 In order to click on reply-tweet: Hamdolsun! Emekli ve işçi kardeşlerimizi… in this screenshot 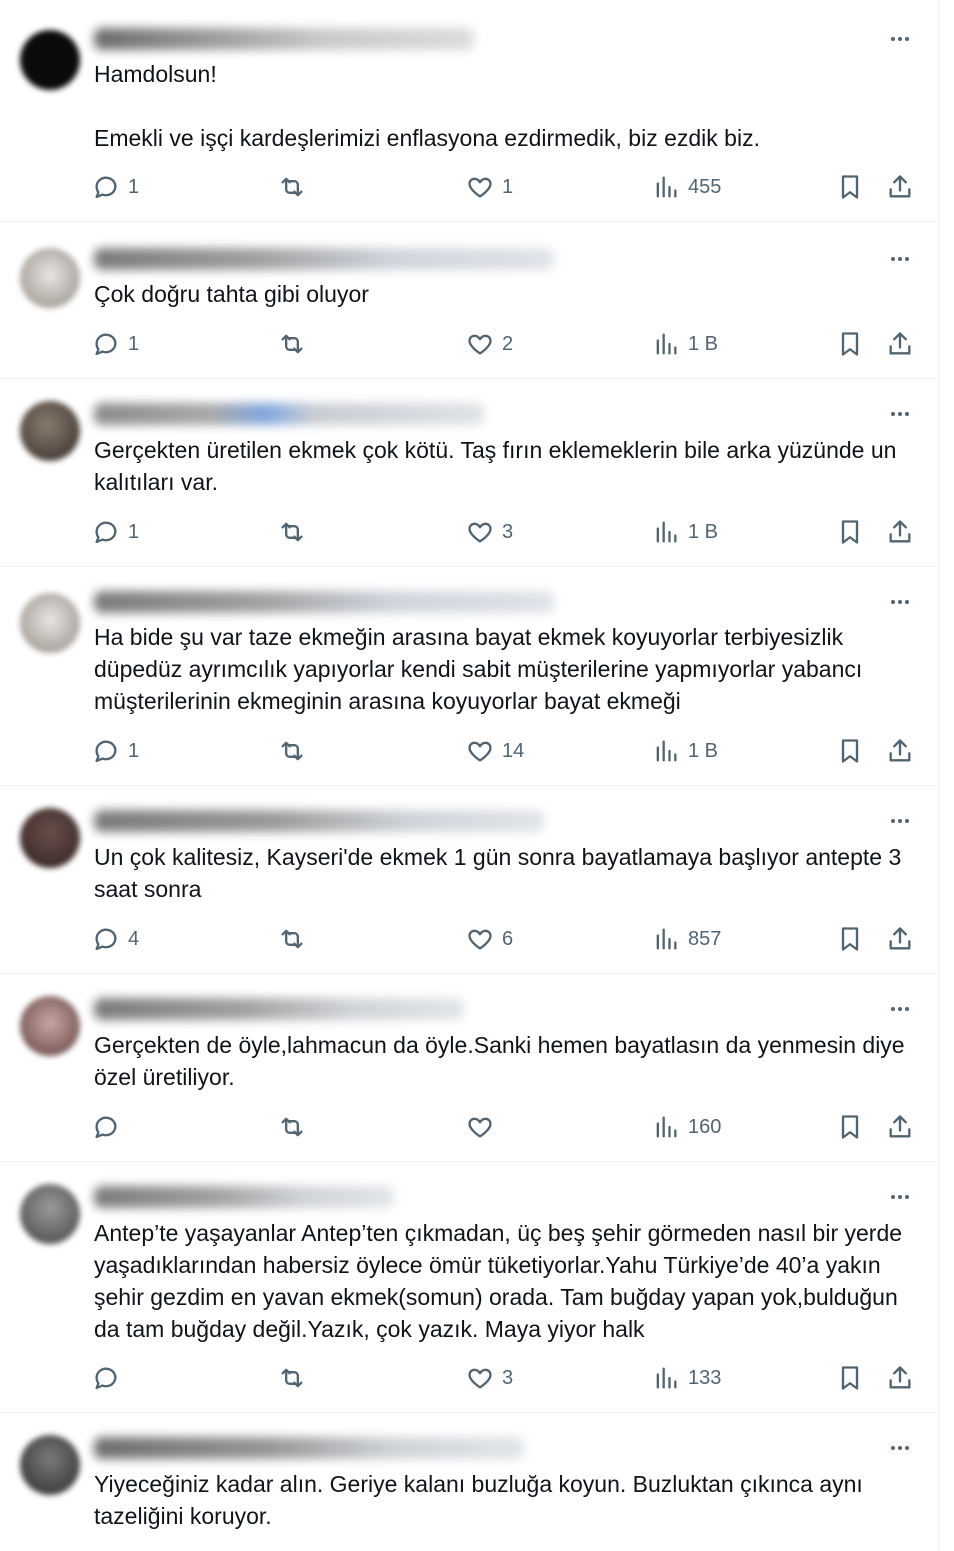, I will do `click(469, 111)`.